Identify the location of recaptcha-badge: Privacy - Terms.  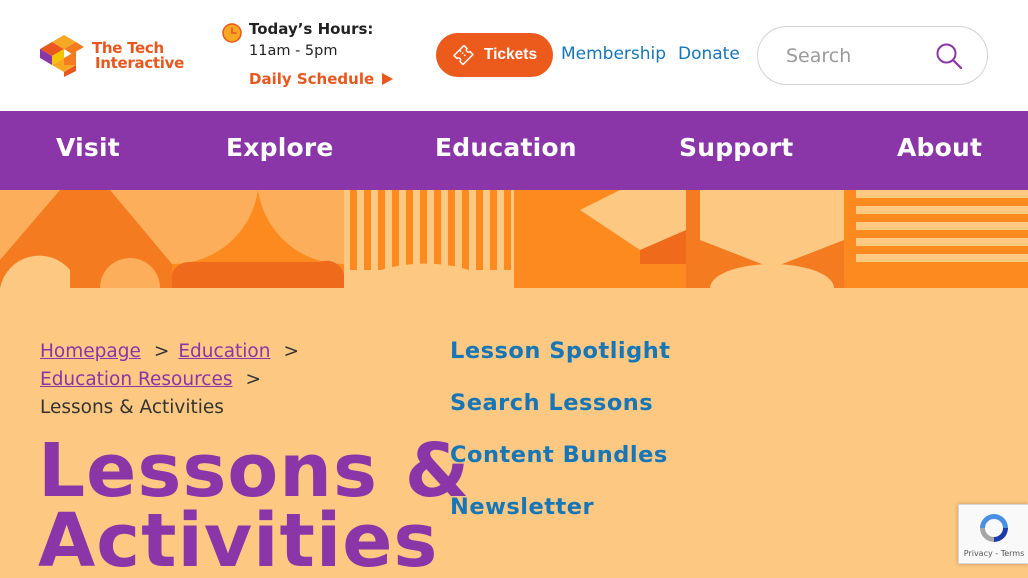
(993, 534).